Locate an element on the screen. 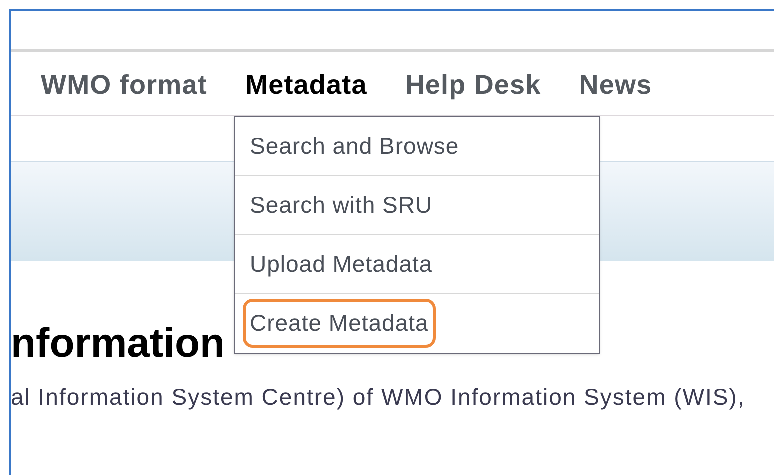 Image resolution: width=774 pixels, height=475 pixels. nav-link: WMO format is located at coordinates (124, 85).